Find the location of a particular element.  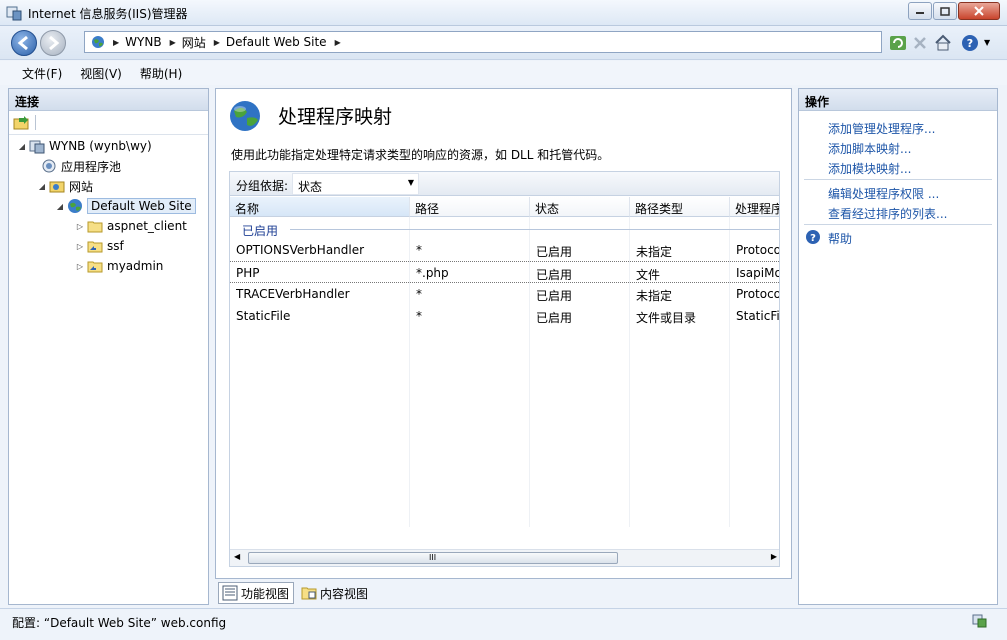

tree-node-aspnet-client: ▷ aspnet_client is located at coordinates (131, 226).